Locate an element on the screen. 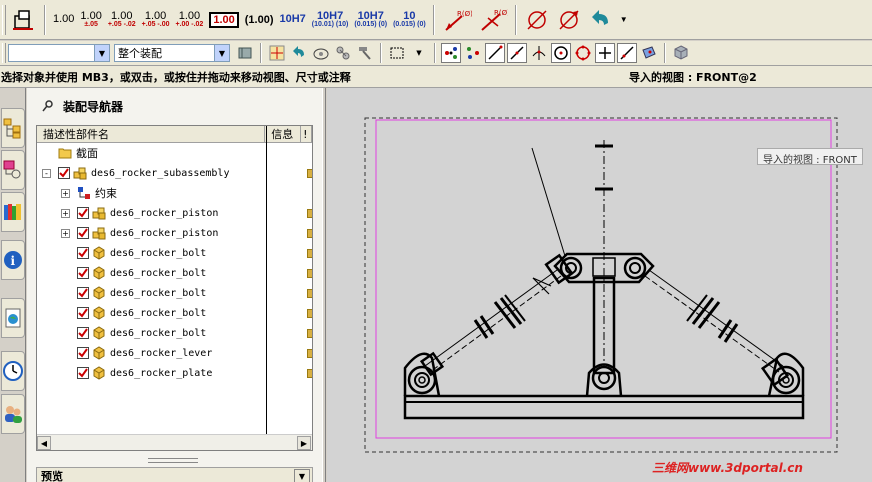 Image resolution: width=872 pixels, height=482 pixels. cube-view-button is located at coordinates (681, 53).